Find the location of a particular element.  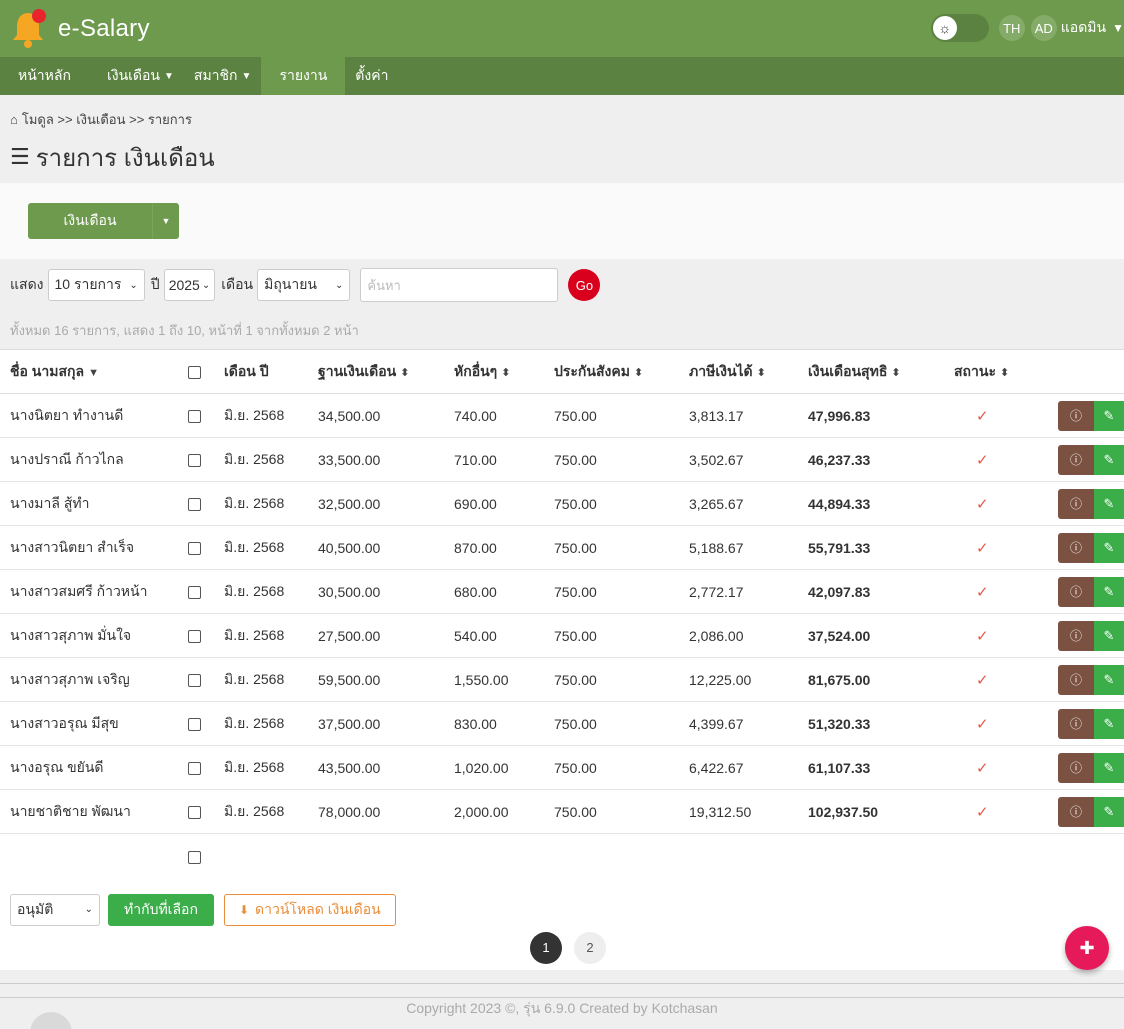

page-1-button: 1 is located at coordinates (546, 947).